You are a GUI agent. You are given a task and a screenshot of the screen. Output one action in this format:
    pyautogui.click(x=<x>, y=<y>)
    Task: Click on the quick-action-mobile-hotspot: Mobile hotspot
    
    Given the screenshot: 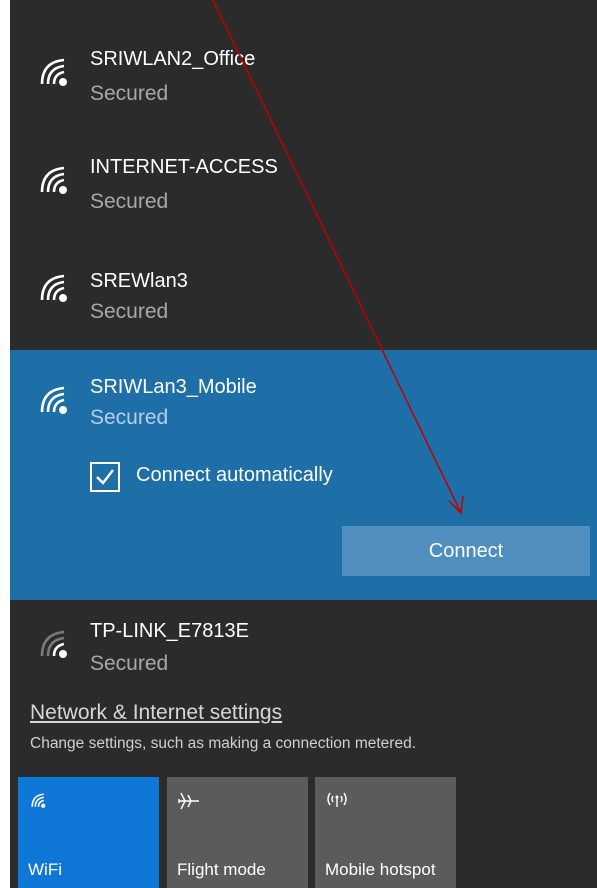 What is the action you would take?
    pyautogui.click(x=385, y=832)
    